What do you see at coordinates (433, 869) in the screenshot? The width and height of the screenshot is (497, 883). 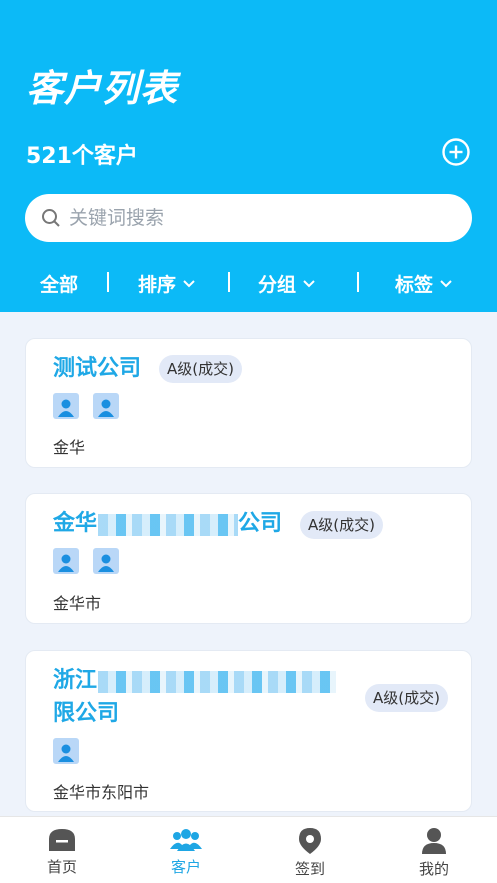 I see `tab-profile-label: 我的` at bounding box center [433, 869].